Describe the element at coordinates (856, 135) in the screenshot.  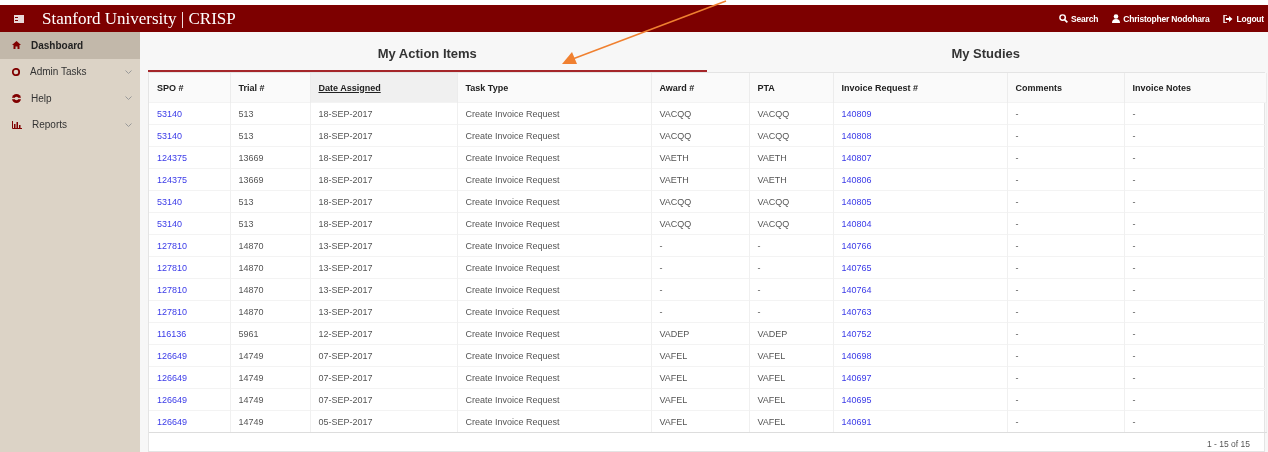
I see `table-link: 140808` at that location.